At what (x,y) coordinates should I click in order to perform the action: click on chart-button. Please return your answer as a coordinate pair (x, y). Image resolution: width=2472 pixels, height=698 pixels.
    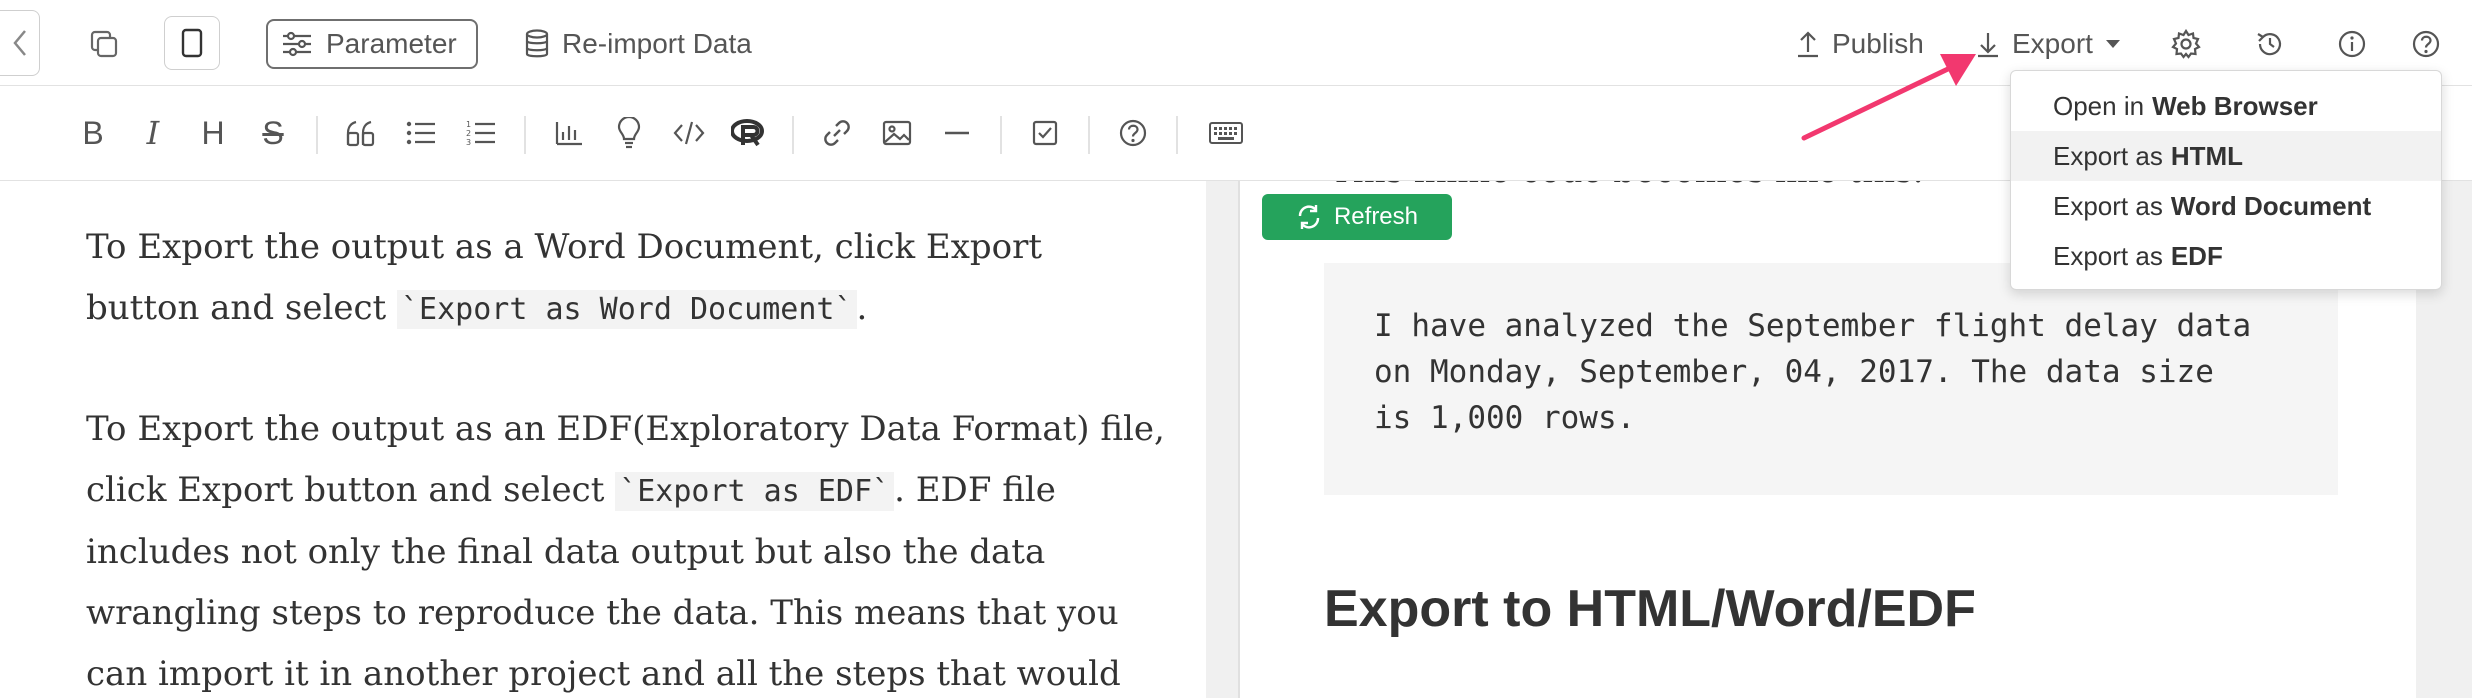
    Looking at the image, I should click on (569, 133).